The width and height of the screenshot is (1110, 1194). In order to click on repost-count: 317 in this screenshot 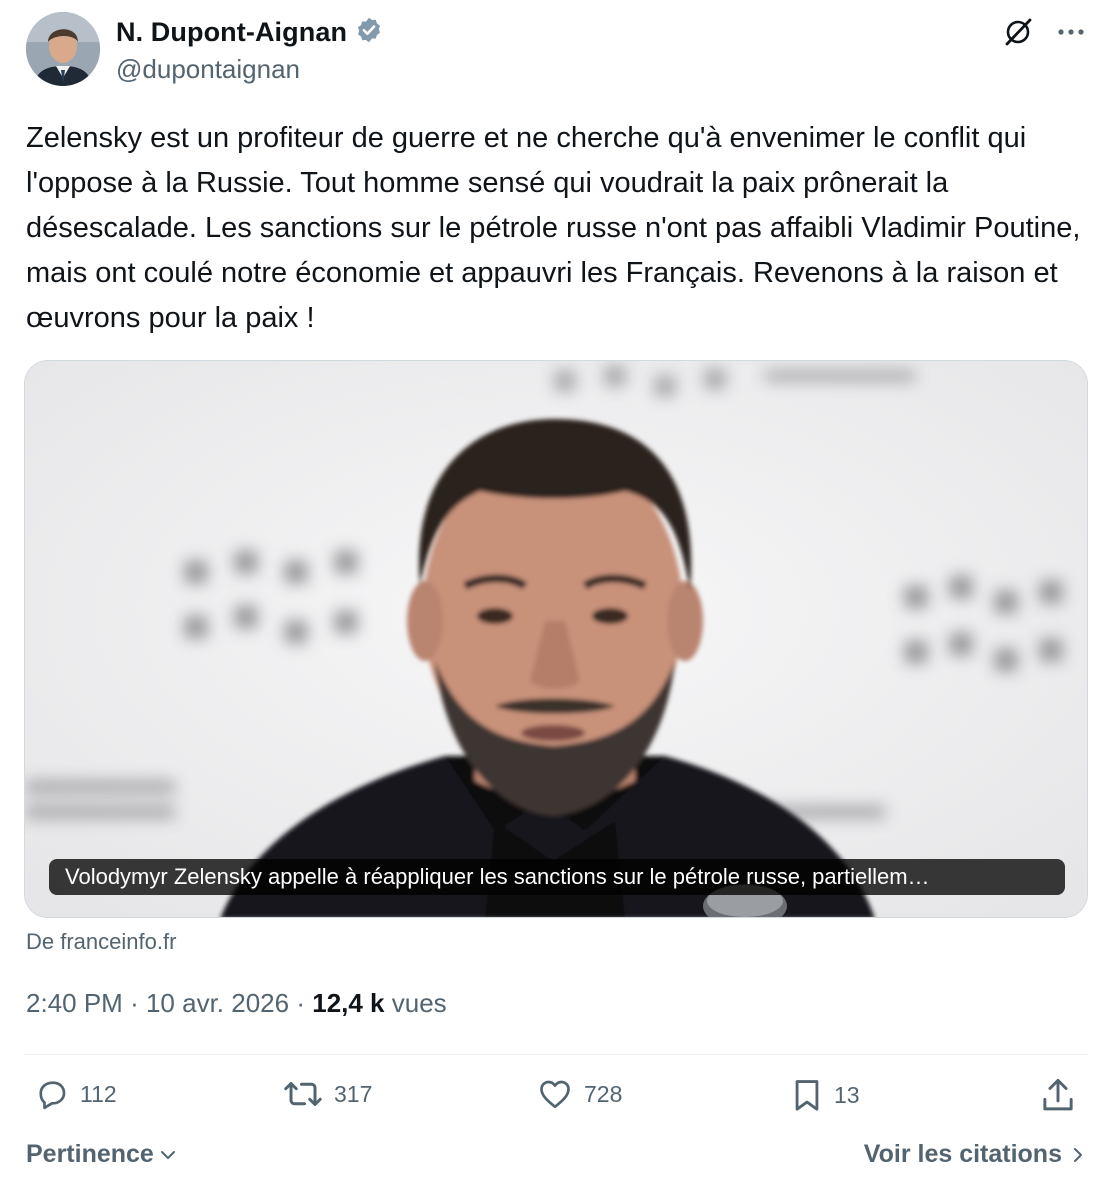, I will do `click(353, 1093)`.